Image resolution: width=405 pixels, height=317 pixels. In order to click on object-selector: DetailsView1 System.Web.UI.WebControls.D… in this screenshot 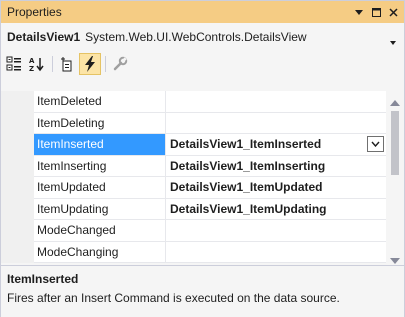, I will do `click(202, 37)`.